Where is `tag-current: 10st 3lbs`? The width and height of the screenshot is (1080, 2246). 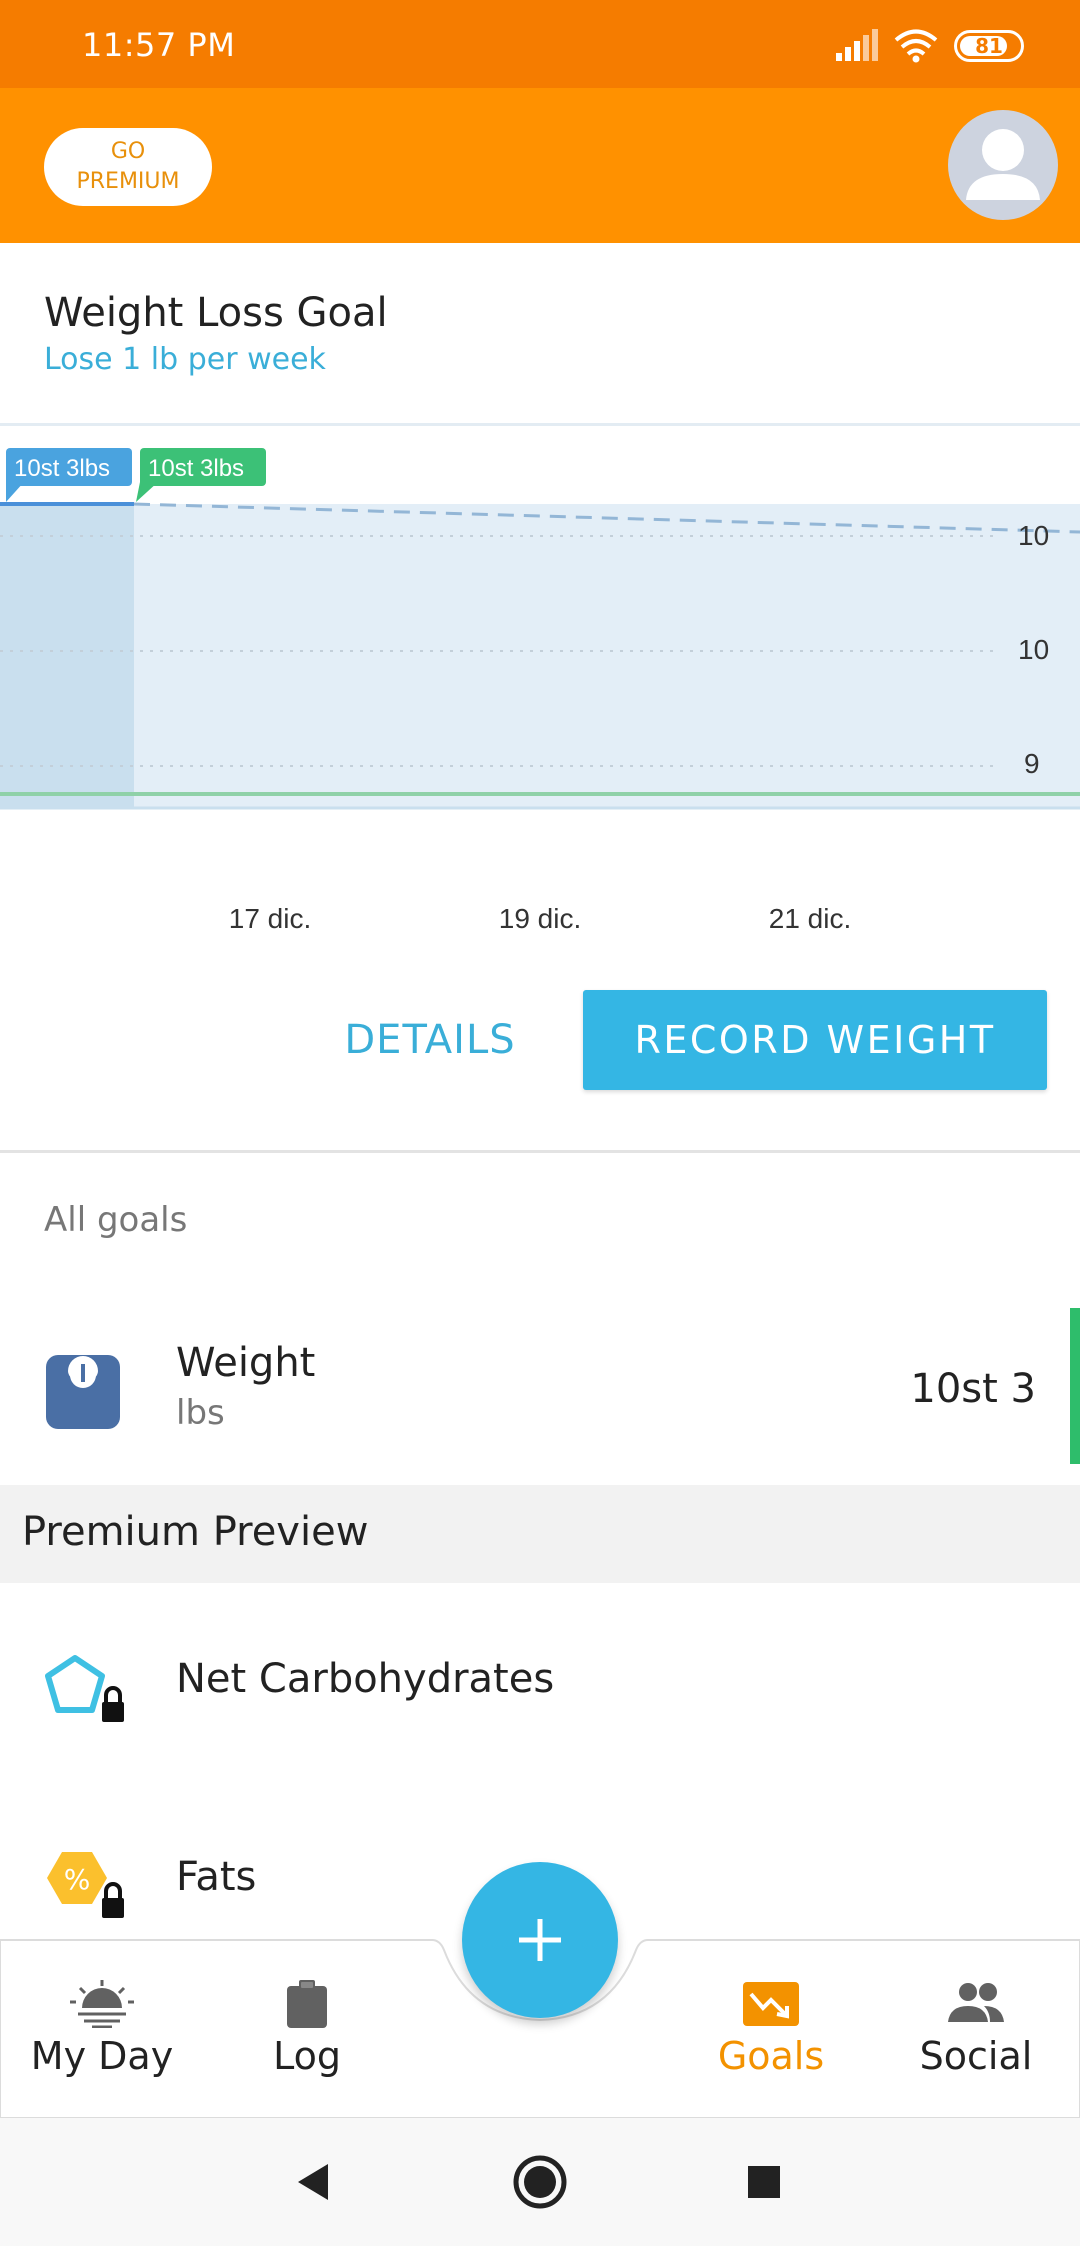 tag-current: 10st 3lbs is located at coordinates (69, 475).